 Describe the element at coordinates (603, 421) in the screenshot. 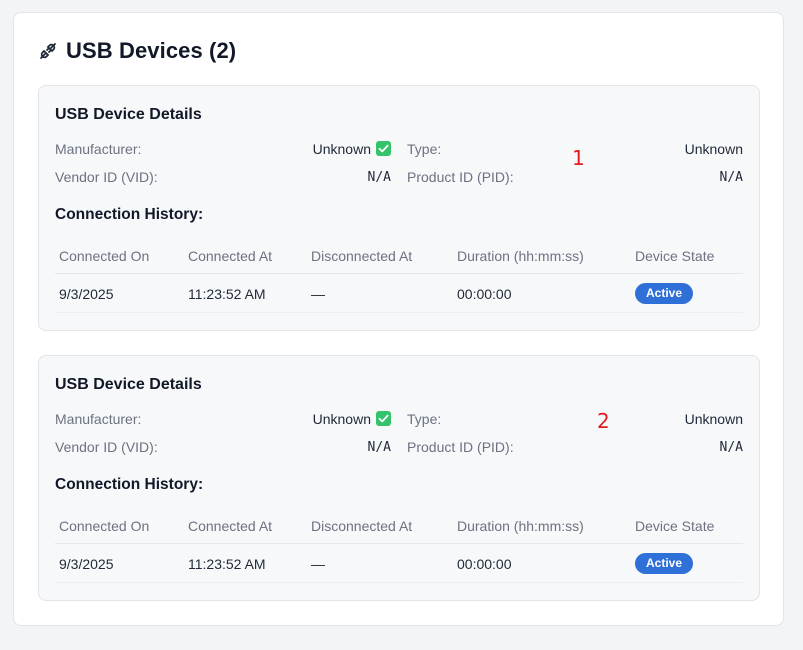

I see `annotation-marker: 2` at that location.